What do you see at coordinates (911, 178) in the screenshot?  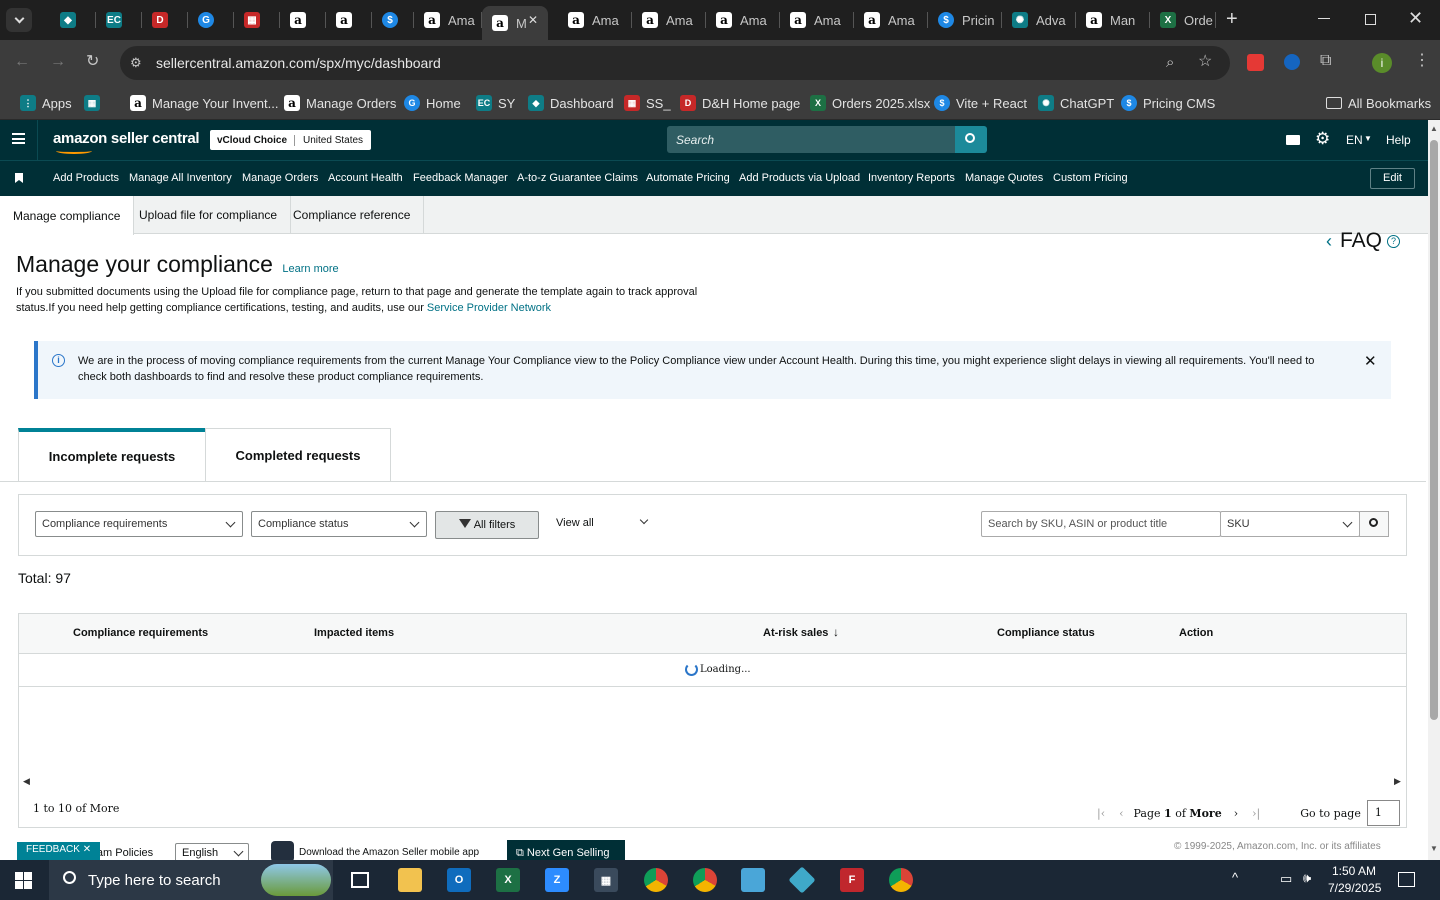 I see `nav-link: Inventory Reports` at bounding box center [911, 178].